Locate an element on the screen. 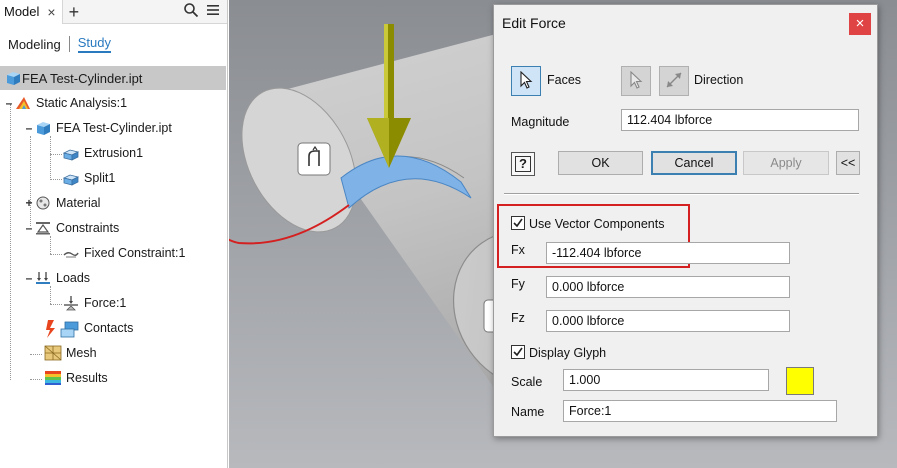 The width and height of the screenshot is (897, 468). flip-direction-button is located at coordinates (674, 81).